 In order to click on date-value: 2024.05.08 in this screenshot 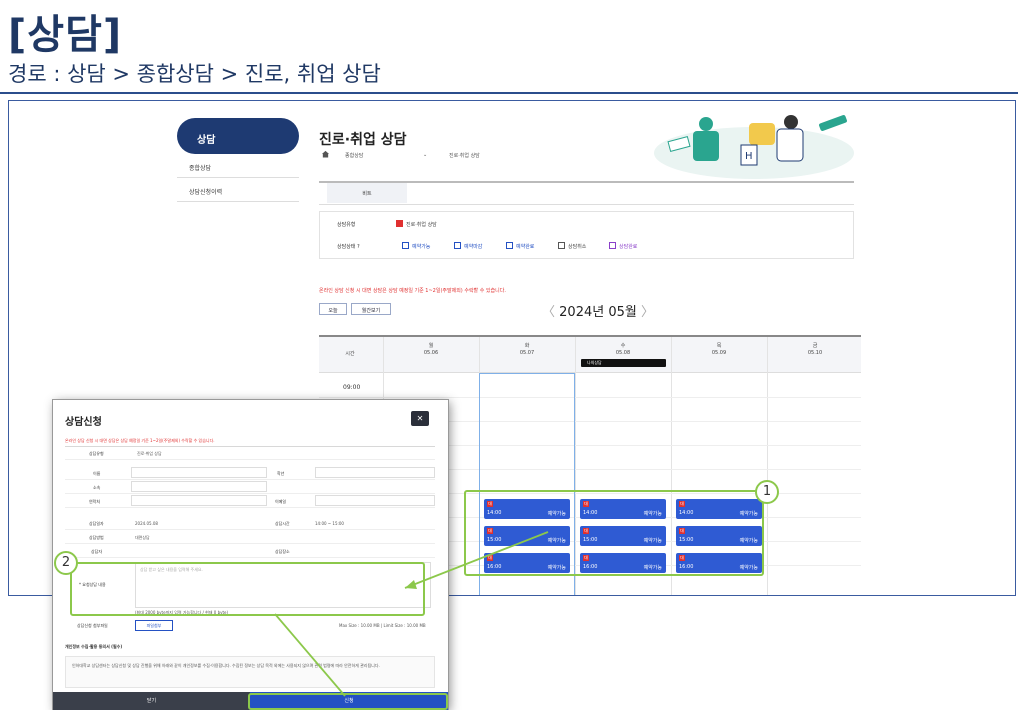, I will do `click(146, 523)`.